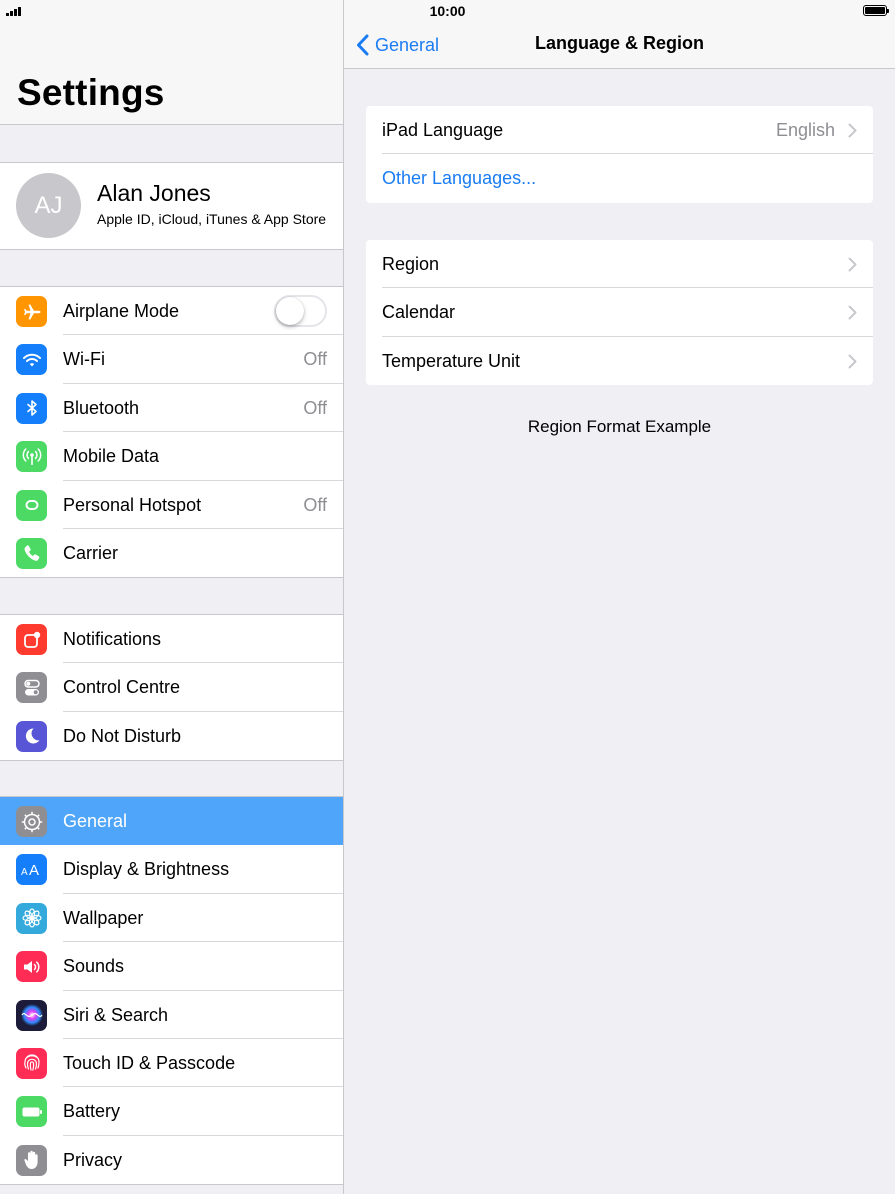  I want to click on toggle-knob, so click(290, 311).